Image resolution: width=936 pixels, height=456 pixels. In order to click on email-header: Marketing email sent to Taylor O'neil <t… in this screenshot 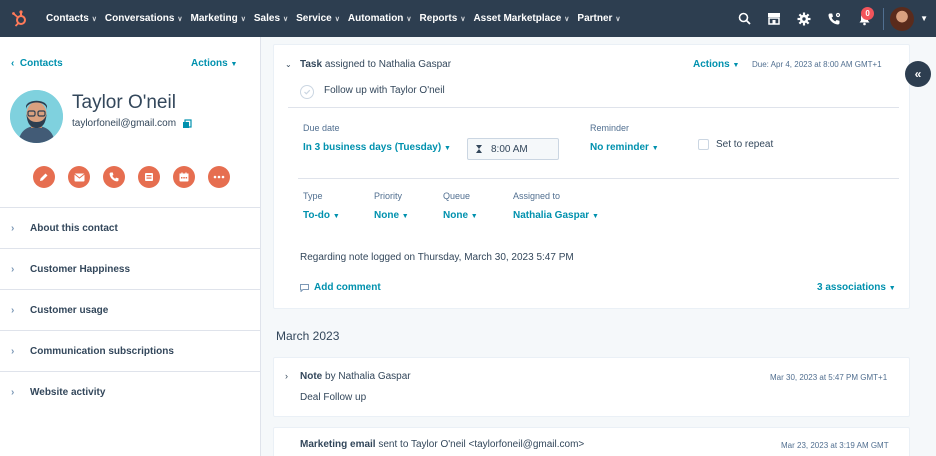, I will do `click(442, 444)`.